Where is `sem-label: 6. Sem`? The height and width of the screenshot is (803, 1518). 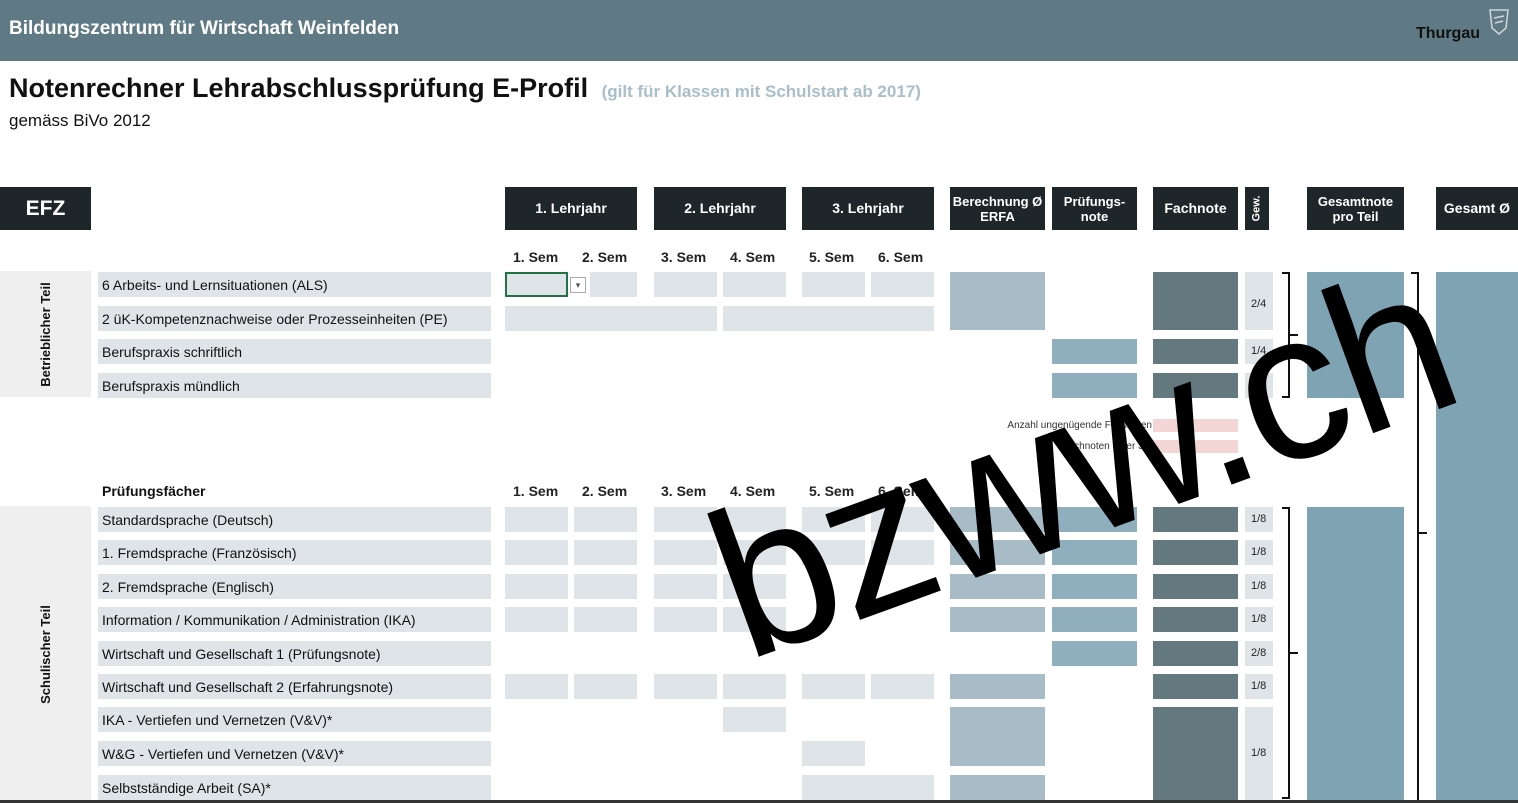
sem-label: 6. Sem is located at coordinates (901, 257).